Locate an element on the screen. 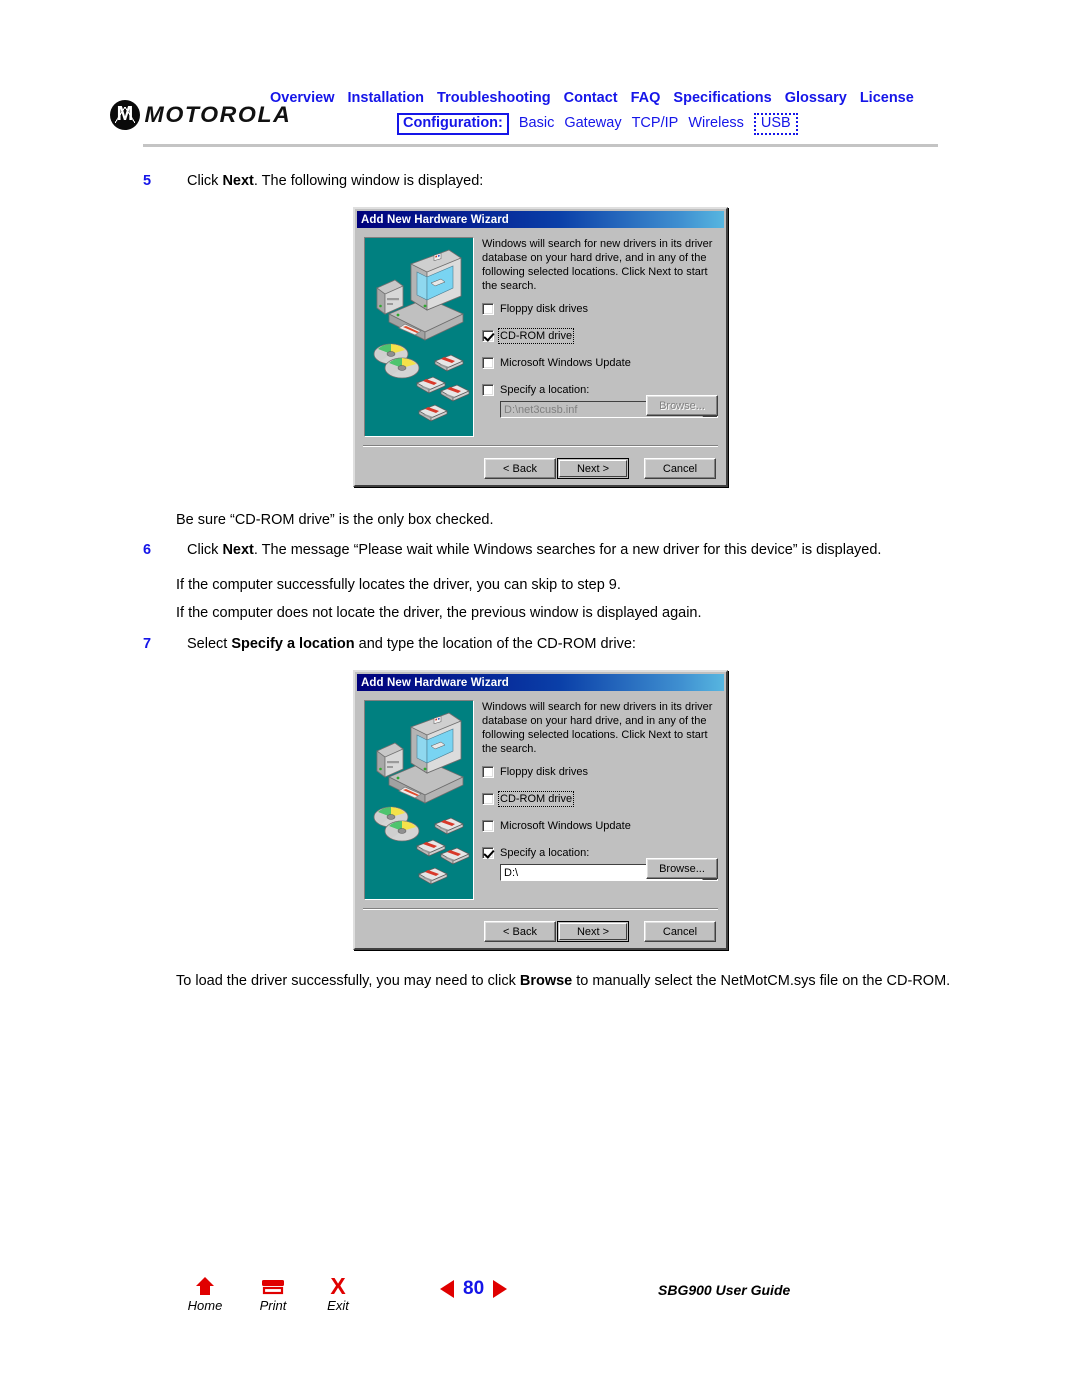  header-divider is located at coordinates (540, 145).